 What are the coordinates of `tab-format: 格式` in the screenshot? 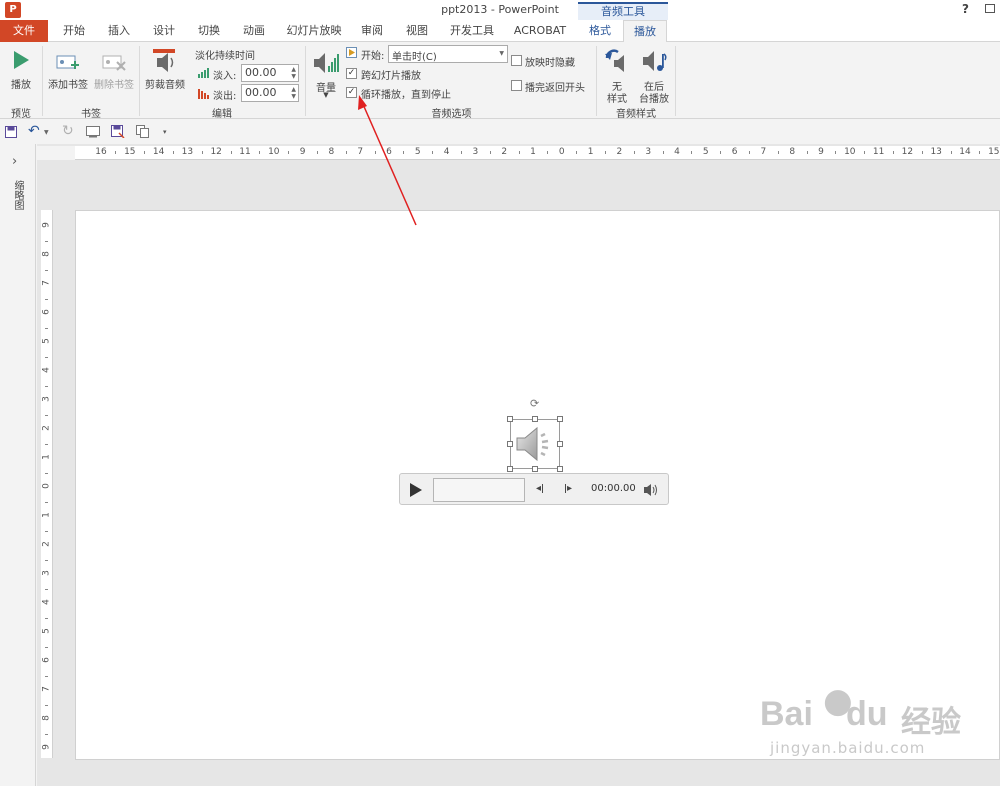 It's located at (600, 31).